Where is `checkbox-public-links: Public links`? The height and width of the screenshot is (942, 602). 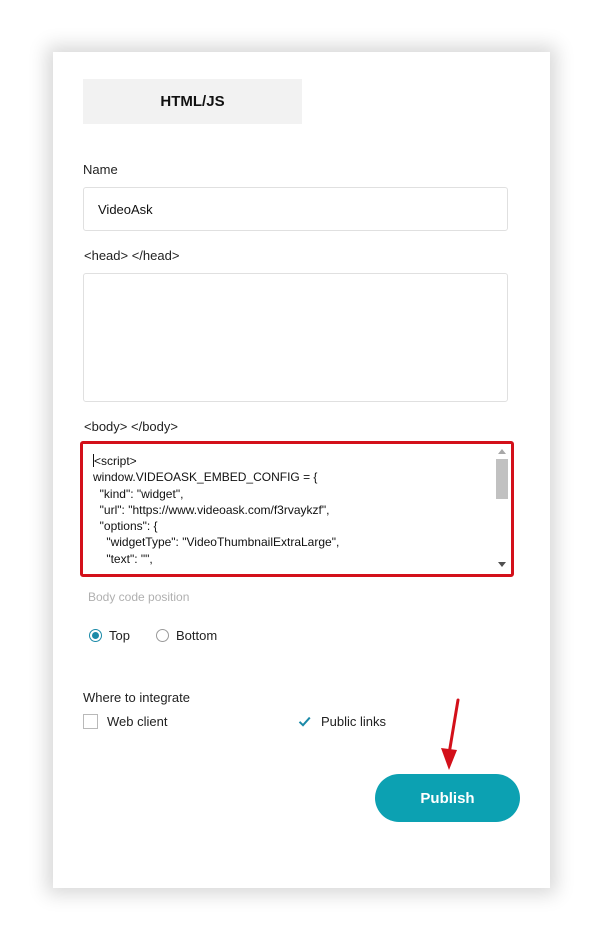 checkbox-public-links: Public links is located at coordinates (341, 721).